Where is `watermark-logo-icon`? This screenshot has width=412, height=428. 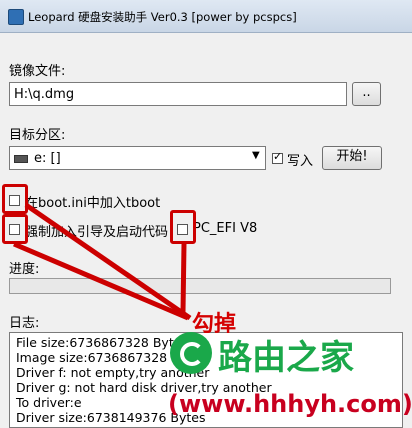
watermark-logo-icon is located at coordinates (191, 353).